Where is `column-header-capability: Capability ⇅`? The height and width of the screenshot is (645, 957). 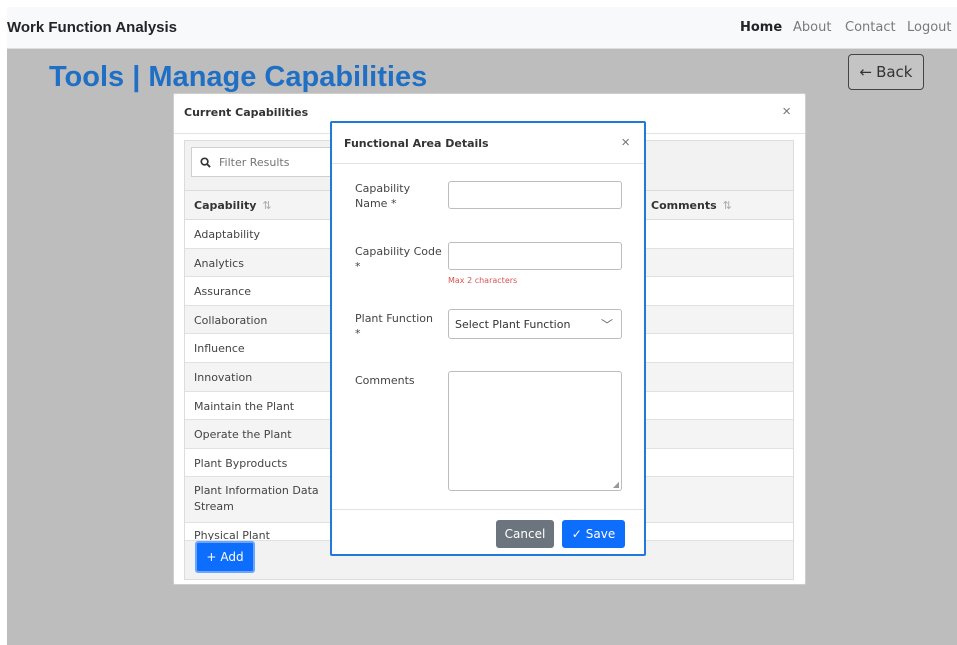 column-header-capability: Capability ⇅ is located at coordinates (233, 205).